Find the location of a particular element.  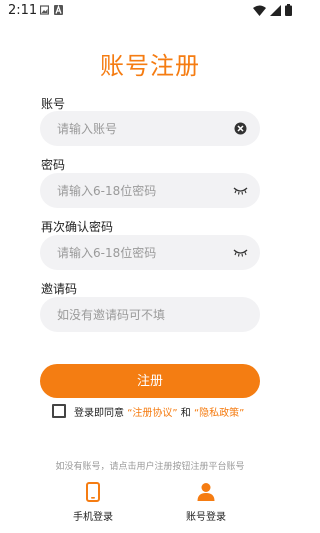

password-field is located at coordinates (150, 190).